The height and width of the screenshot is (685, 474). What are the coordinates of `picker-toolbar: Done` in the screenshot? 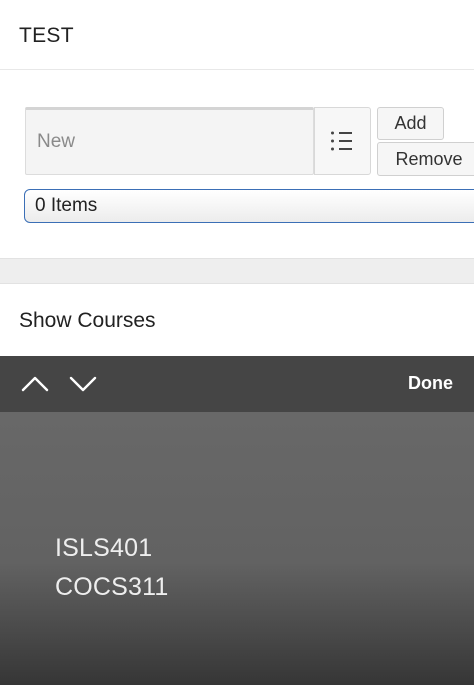 It's located at (237, 384).